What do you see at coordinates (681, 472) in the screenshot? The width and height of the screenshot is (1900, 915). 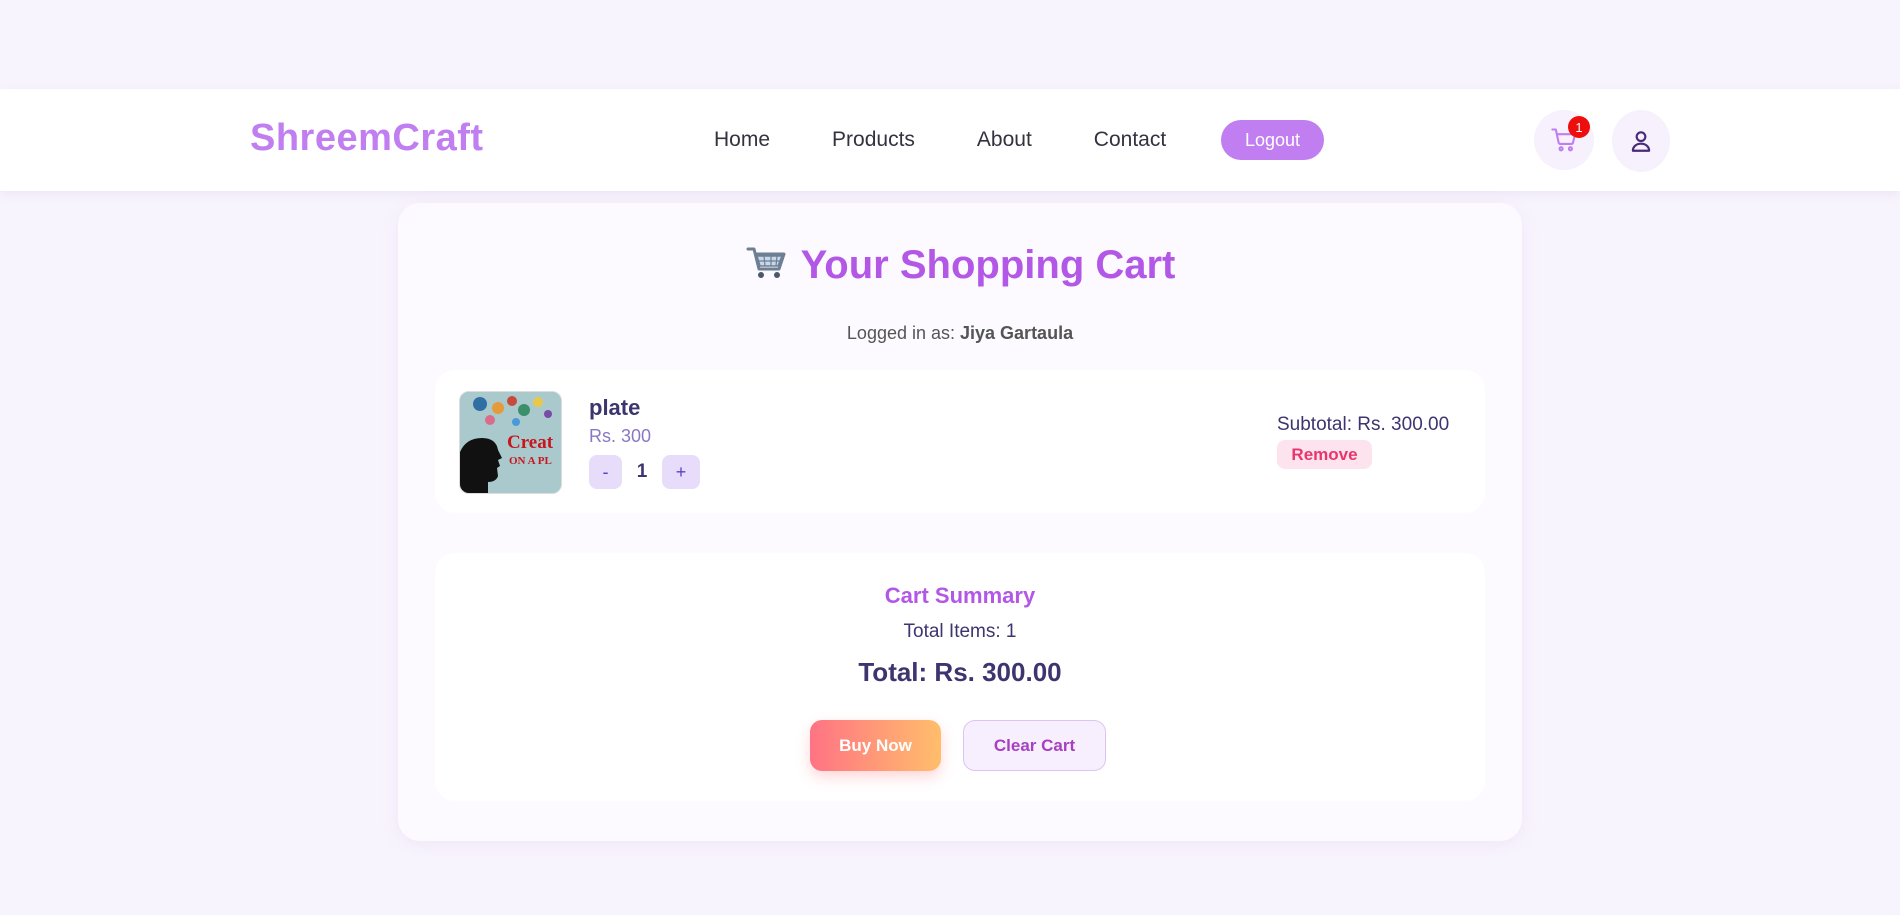 I see `increase-quantity-button: +` at bounding box center [681, 472].